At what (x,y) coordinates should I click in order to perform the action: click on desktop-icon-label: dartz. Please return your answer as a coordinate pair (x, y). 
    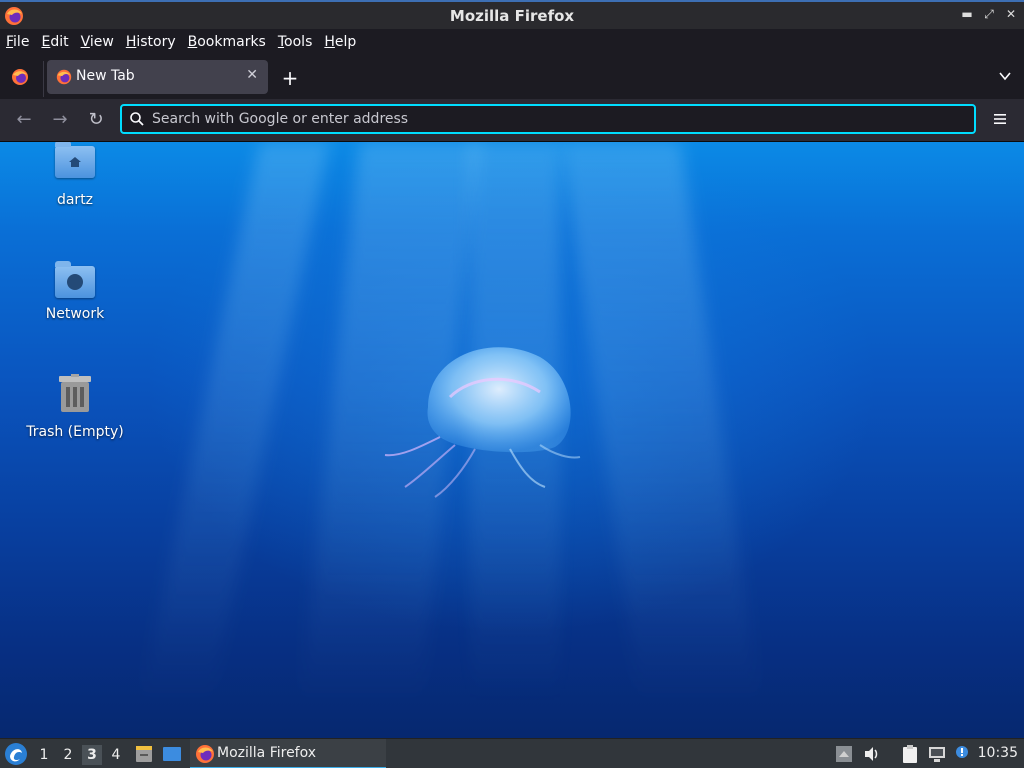
    Looking at the image, I should click on (75, 200).